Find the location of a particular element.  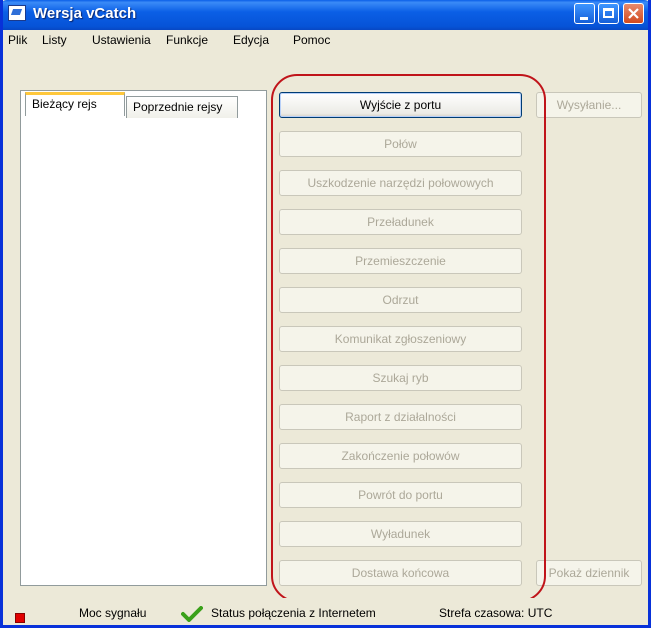

green-check-icon is located at coordinates (192, 614).